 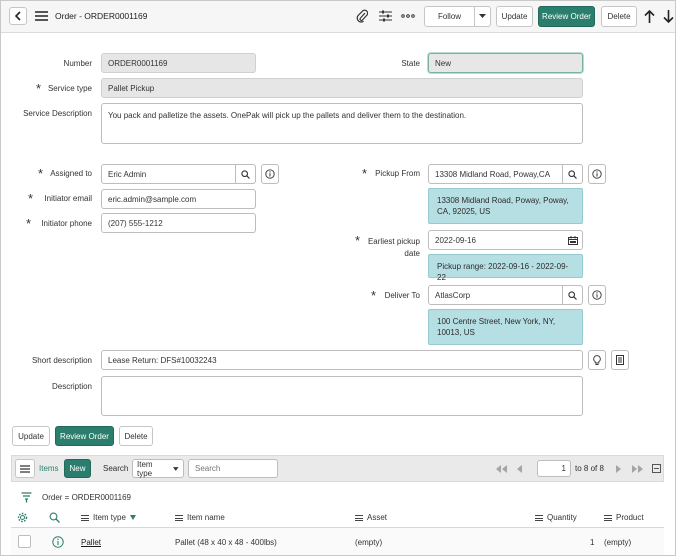 I want to click on date-picker-button, so click(x=572, y=240).